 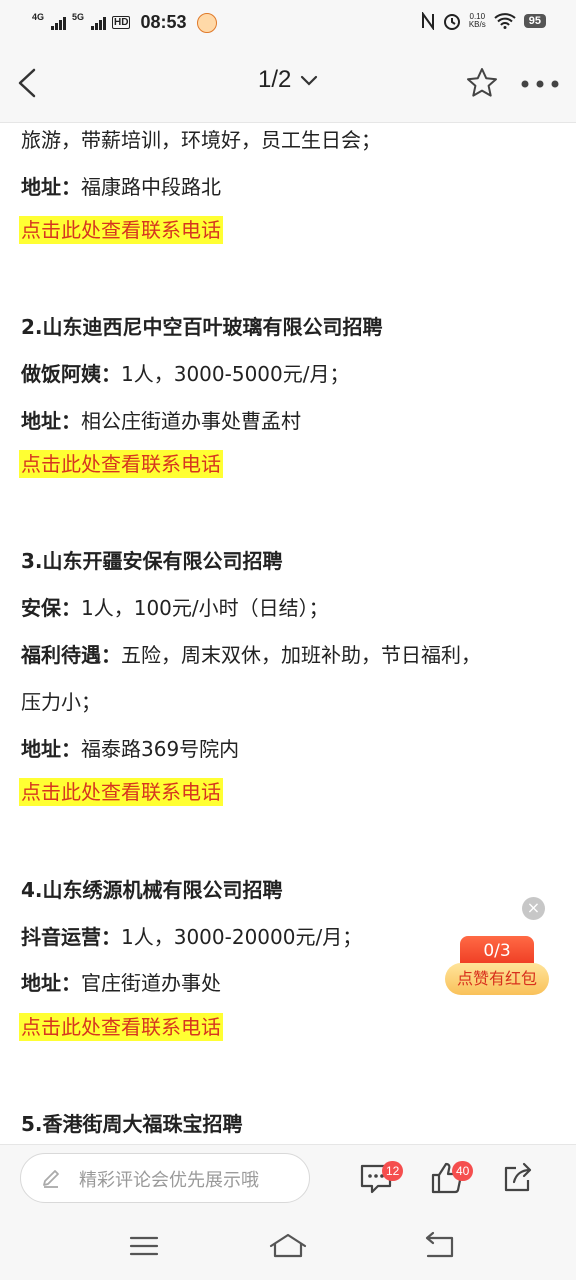 I want to click on share-icon, so click(x=518, y=1178).